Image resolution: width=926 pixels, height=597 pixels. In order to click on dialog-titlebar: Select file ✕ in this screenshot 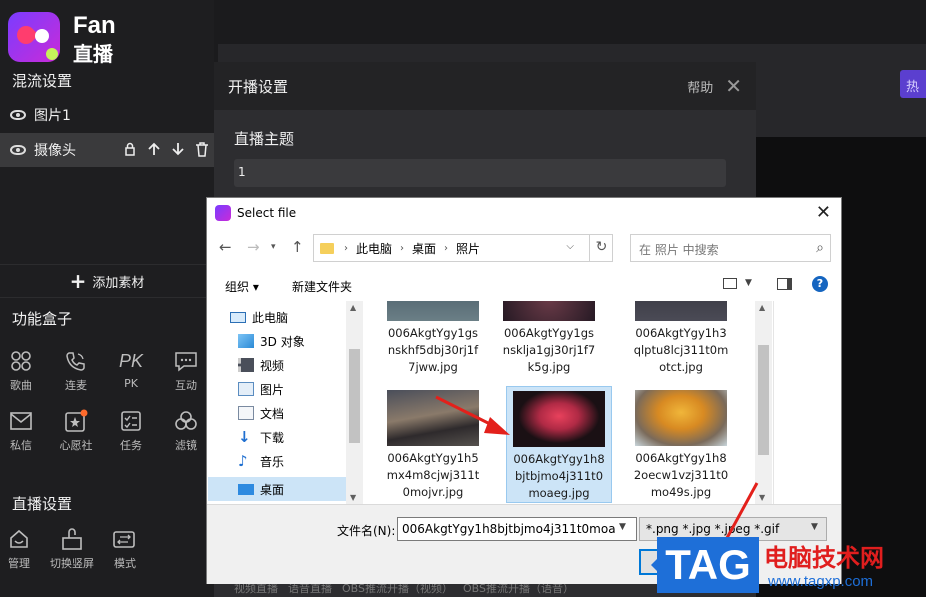, I will do `click(524, 213)`.